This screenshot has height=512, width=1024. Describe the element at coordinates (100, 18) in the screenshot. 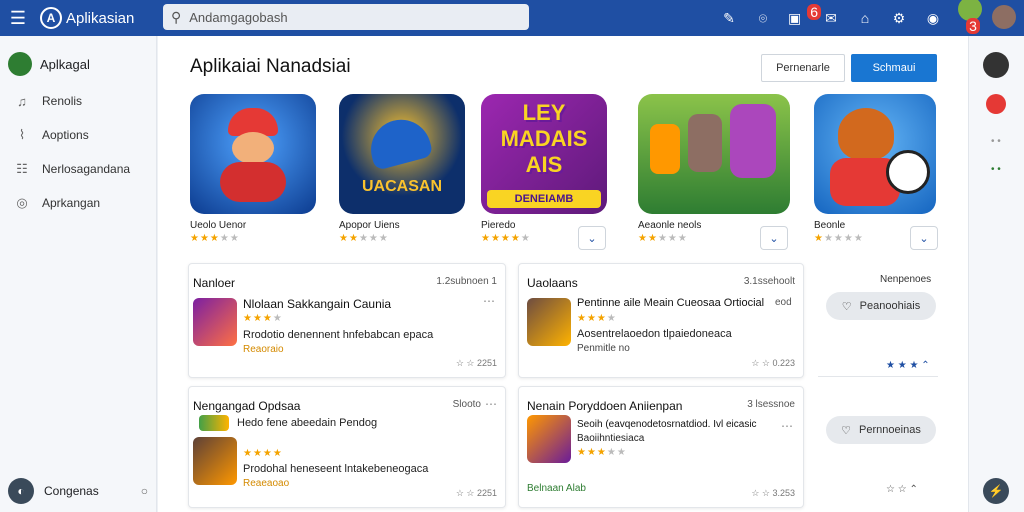

I see `app-title: Aplikasian` at that location.